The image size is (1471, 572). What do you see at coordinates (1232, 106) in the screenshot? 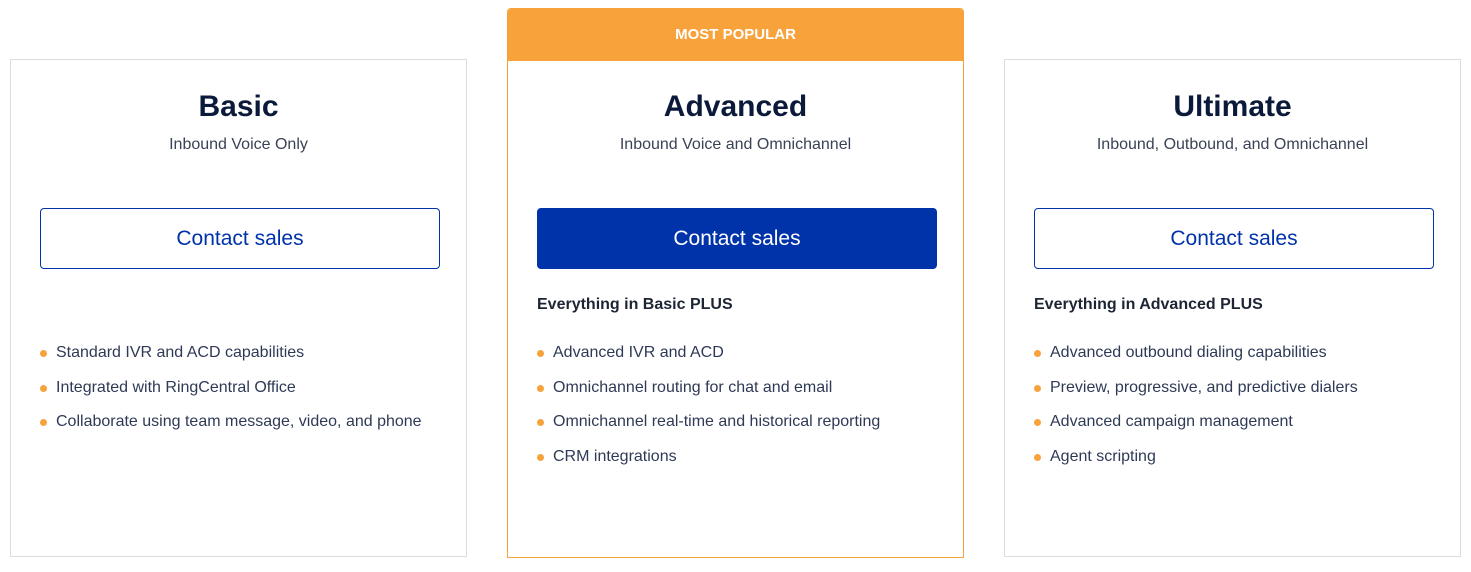
I see `plan-title: Ultimate` at bounding box center [1232, 106].